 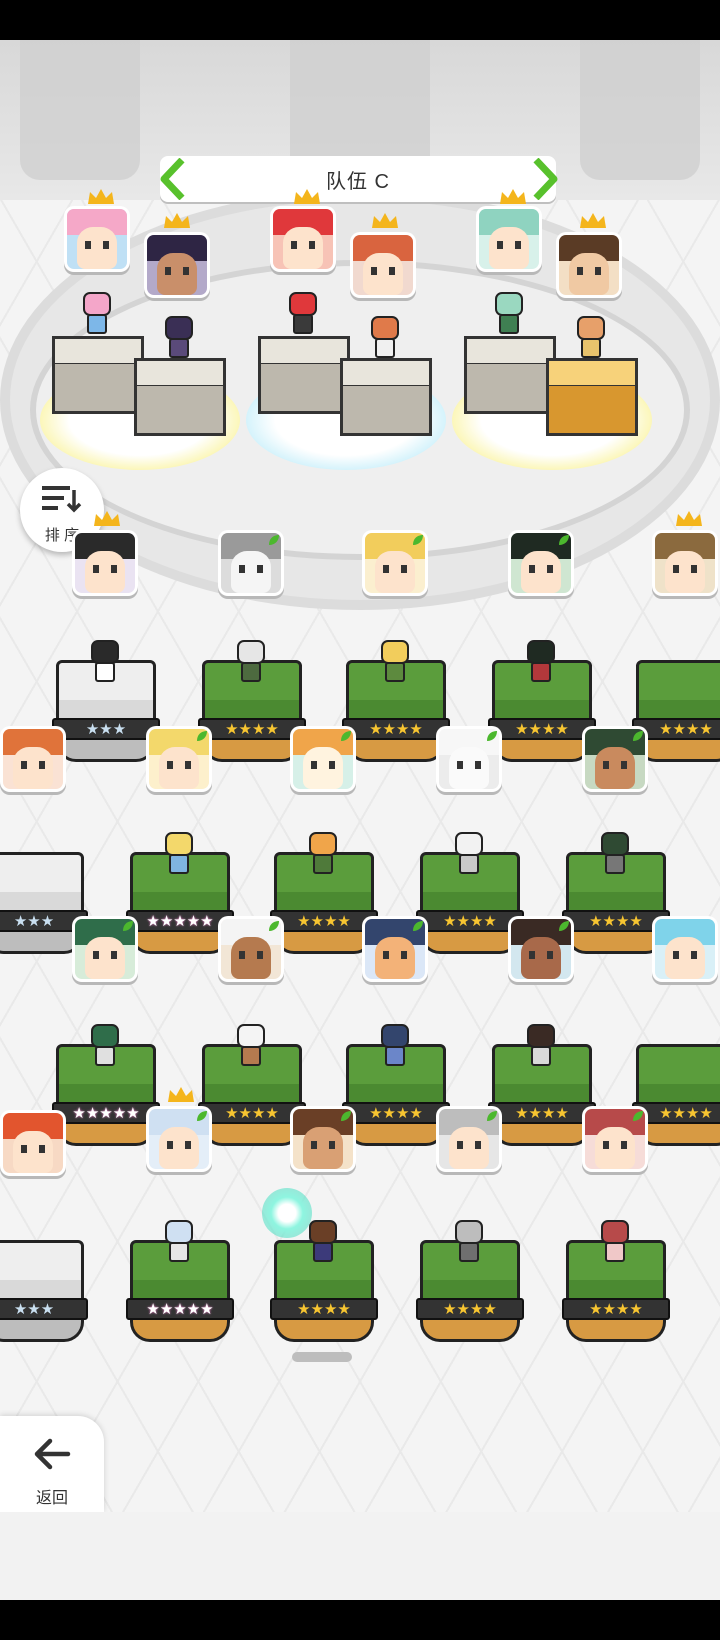 What do you see at coordinates (287, 1213) in the screenshot?
I see `selection-sparkle` at bounding box center [287, 1213].